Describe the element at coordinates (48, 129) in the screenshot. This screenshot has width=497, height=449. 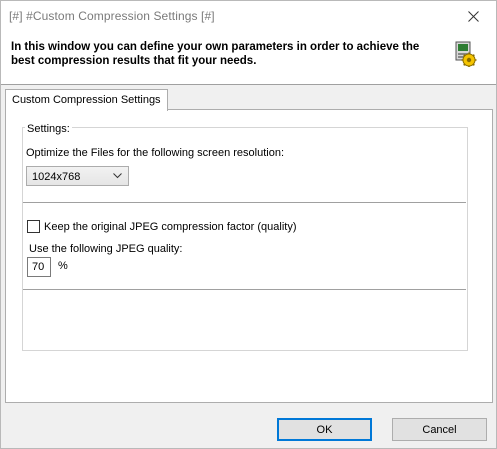
I see `settings-group-label: Settings:` at that location.